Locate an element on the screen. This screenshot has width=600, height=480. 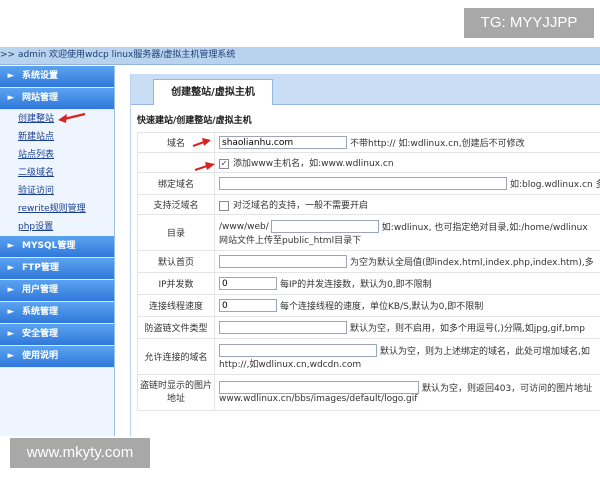
watermark-bottom: www.mkyty.com is located at coordinates (80, 453).